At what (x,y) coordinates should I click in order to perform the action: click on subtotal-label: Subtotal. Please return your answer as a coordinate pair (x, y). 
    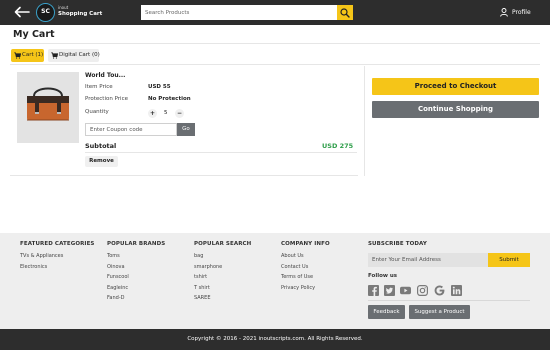
    Looking at the image, I should click on (101, 146).